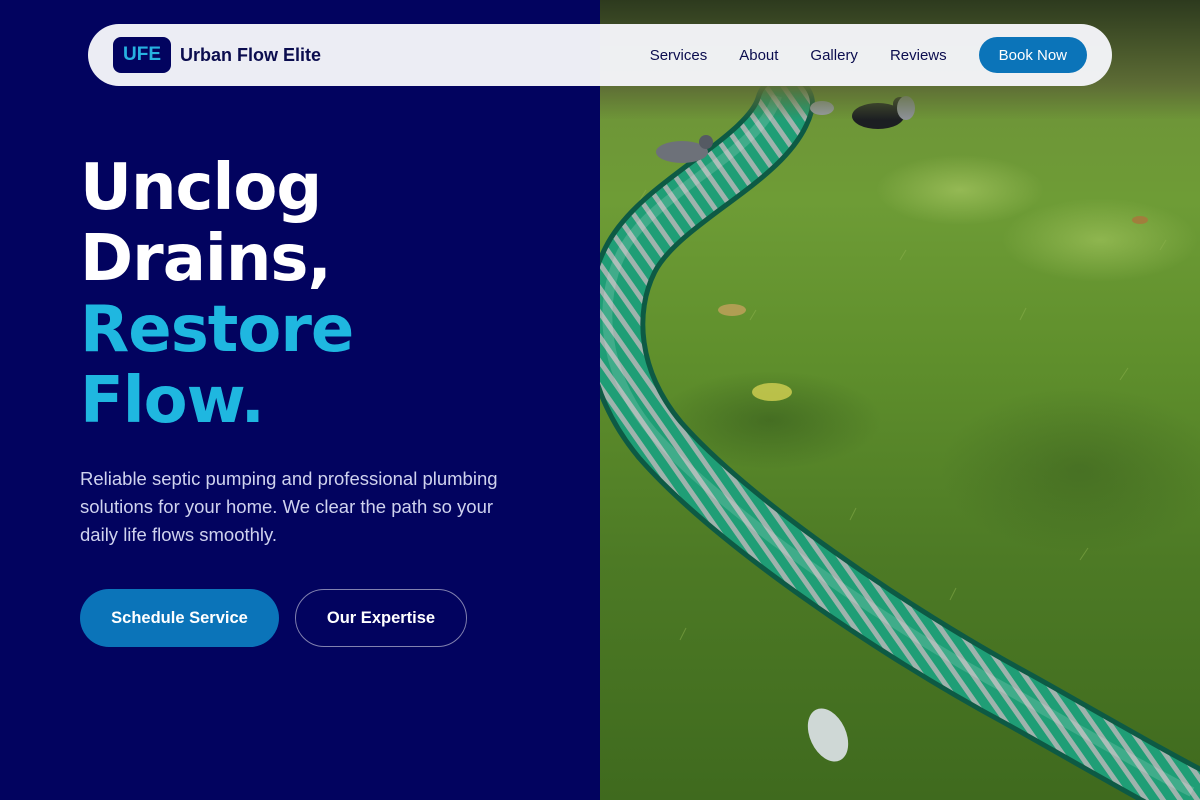 The width and height of the screenshot is (1200, 800). What do you see at coordinates (758, 55) in the screenshot?
I see `nav-link-about: About` at bounding box center [758, 55].